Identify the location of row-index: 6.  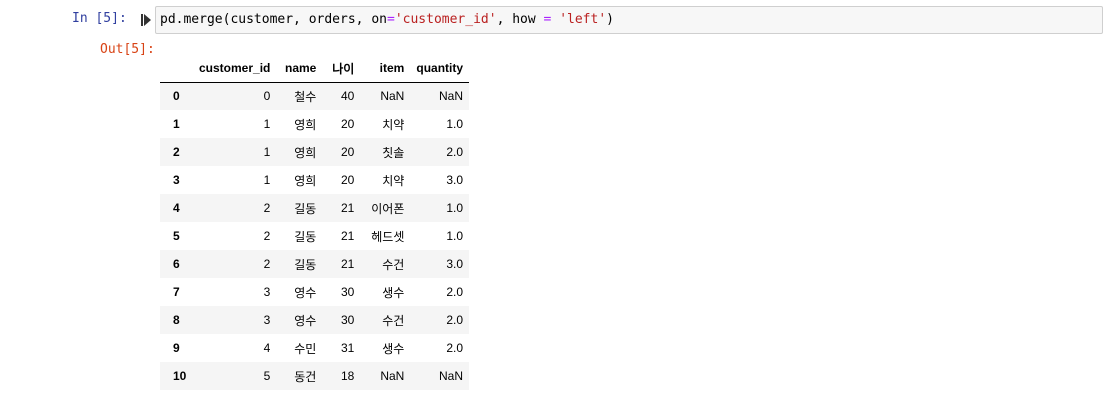
(176, 264).